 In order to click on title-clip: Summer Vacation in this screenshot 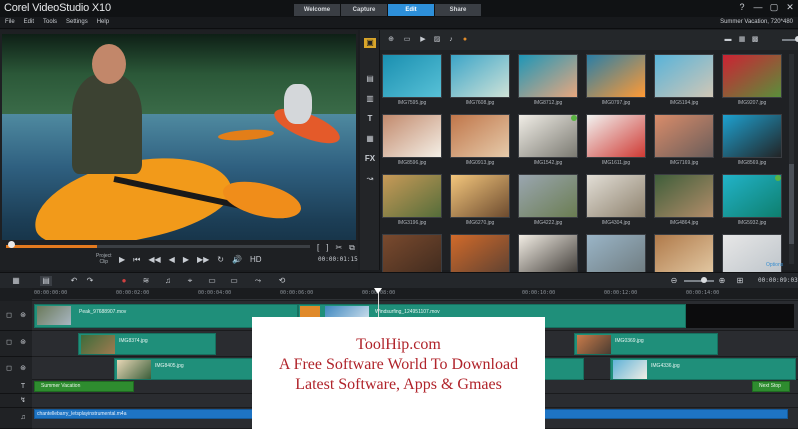, I will do `click(84, 386)`.